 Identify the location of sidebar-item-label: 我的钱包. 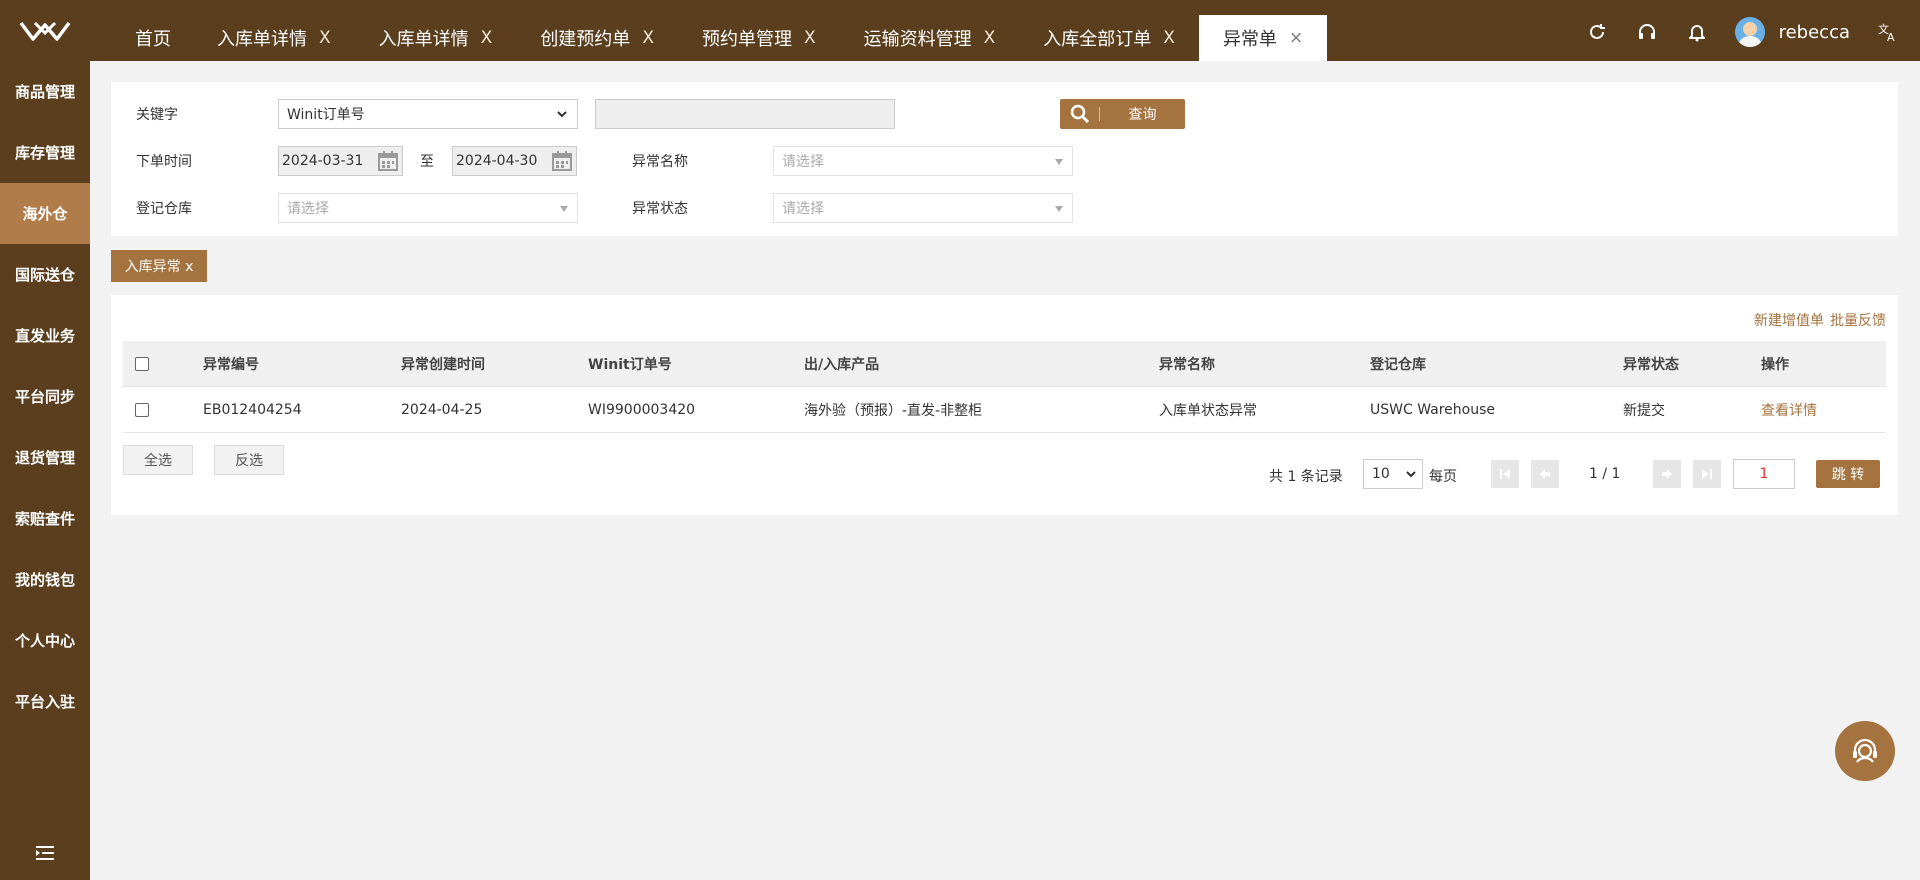
(44, 580).